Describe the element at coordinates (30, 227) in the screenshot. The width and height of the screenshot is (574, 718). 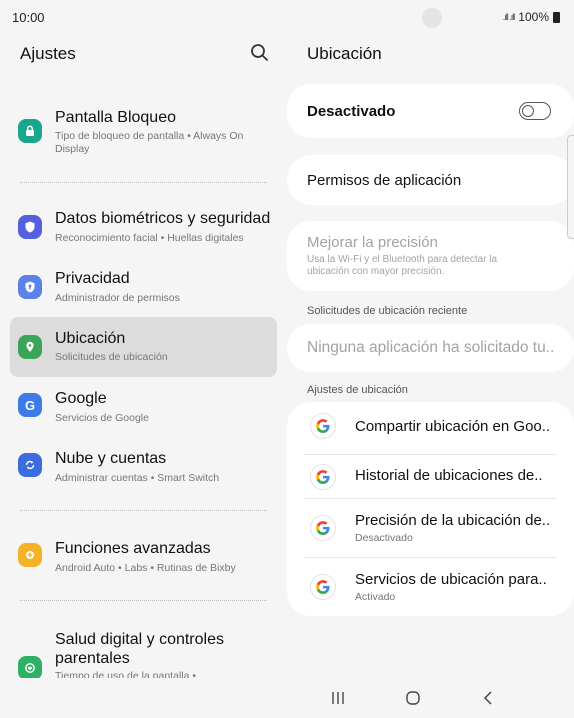
I see `shield-icon` at that location.